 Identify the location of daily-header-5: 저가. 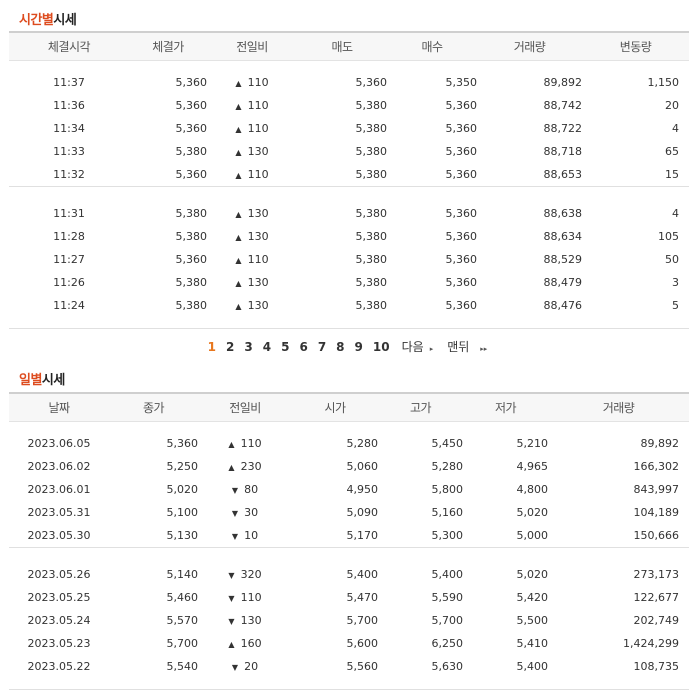
(505, 407).